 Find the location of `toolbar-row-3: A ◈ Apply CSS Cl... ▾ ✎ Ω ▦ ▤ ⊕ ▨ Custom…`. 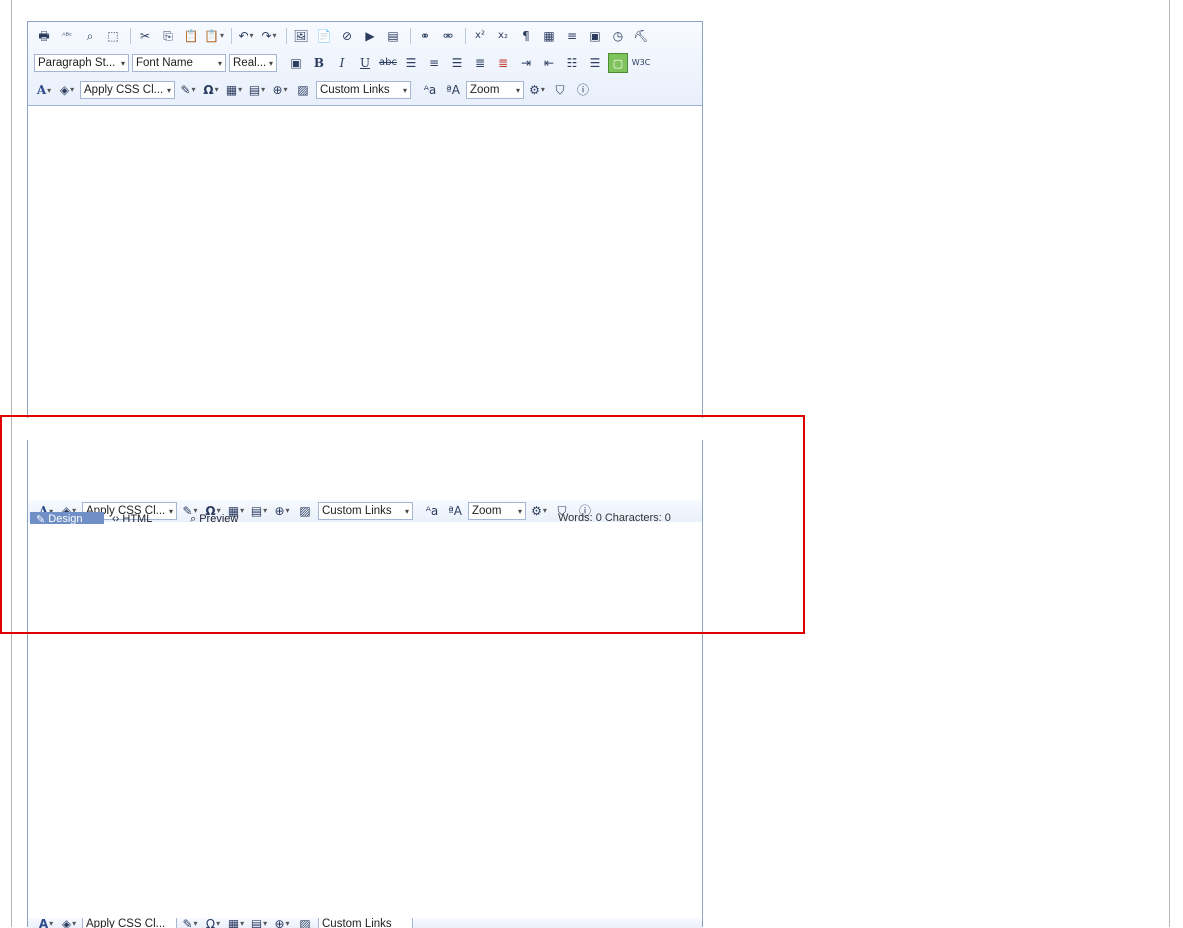

toolbar-row-3: A ◈ Apply CSS Cl... ▾ ✎ Ω ▦ ▤ ⊕ ▨ Custom… is located at coordinates (315, 90).